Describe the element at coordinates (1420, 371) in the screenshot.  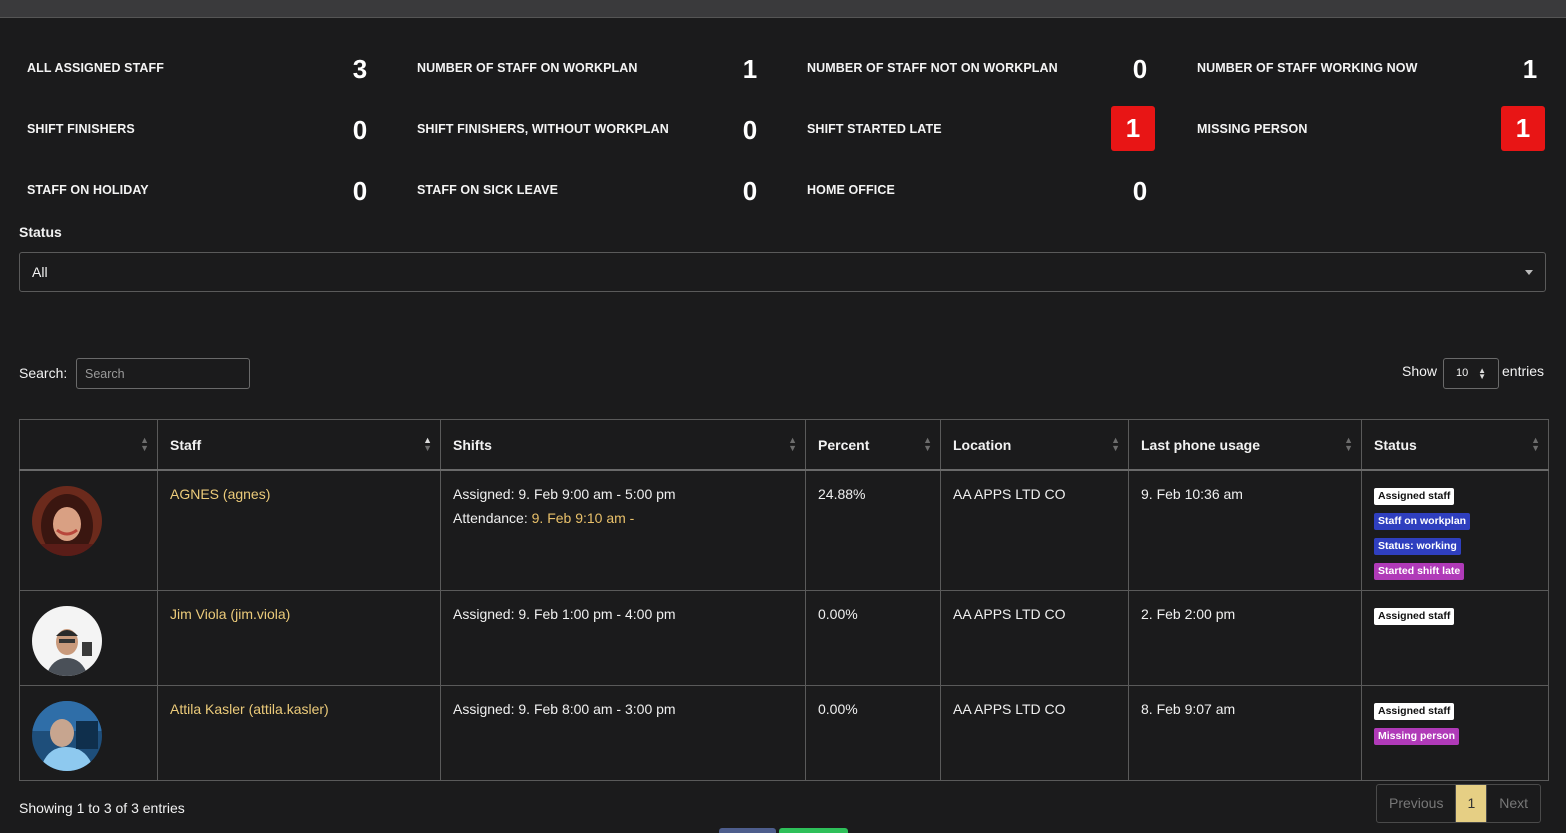
I see `show-label: Show` at that location.